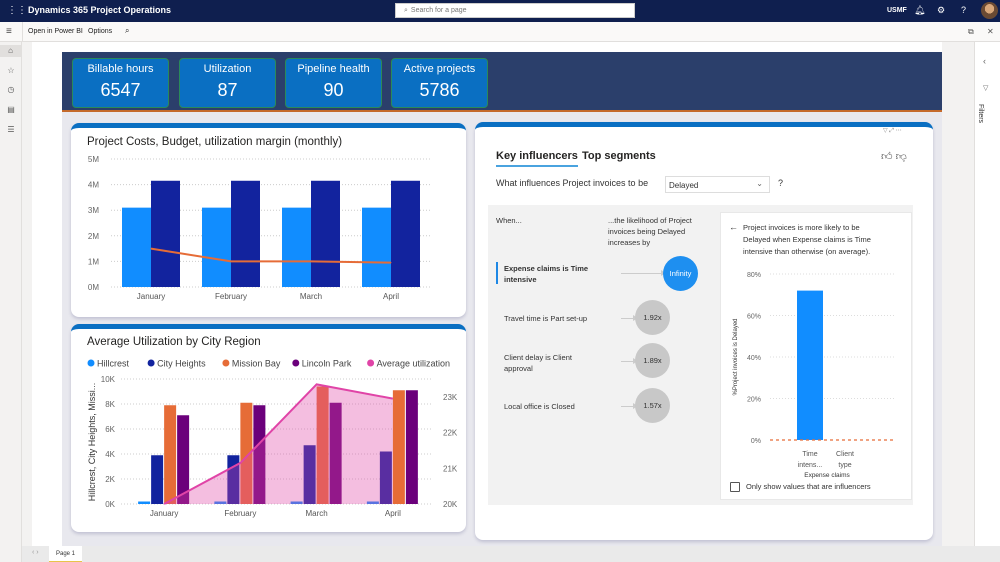 This screenshot has width=1000, height=562. Describe the element at coordinates (500, 32) in the screenshot. I see `command-bar: ≡ Open in Power BI Options ⌕ ⧉ ✕` at that location.